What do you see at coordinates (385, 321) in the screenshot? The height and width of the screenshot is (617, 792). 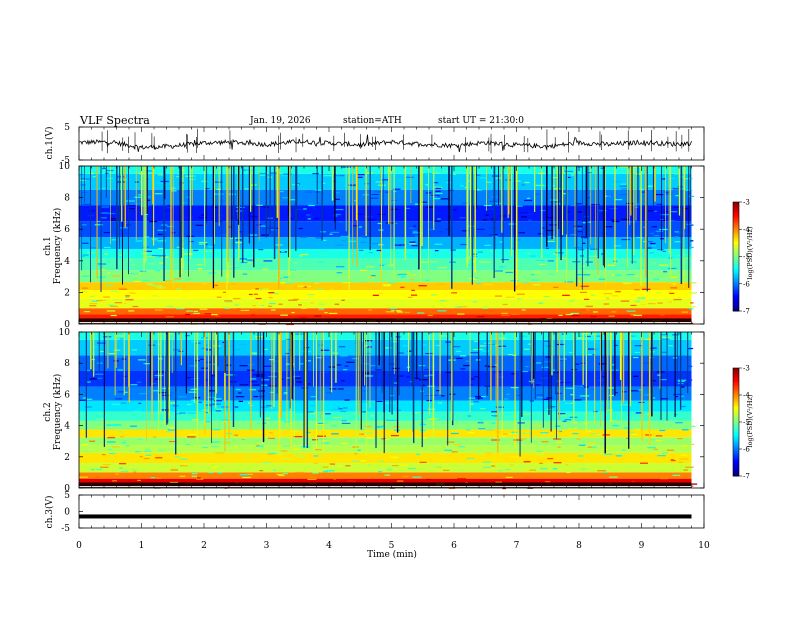 I see `c-1-lf-band` at bounding box center [385, 321].